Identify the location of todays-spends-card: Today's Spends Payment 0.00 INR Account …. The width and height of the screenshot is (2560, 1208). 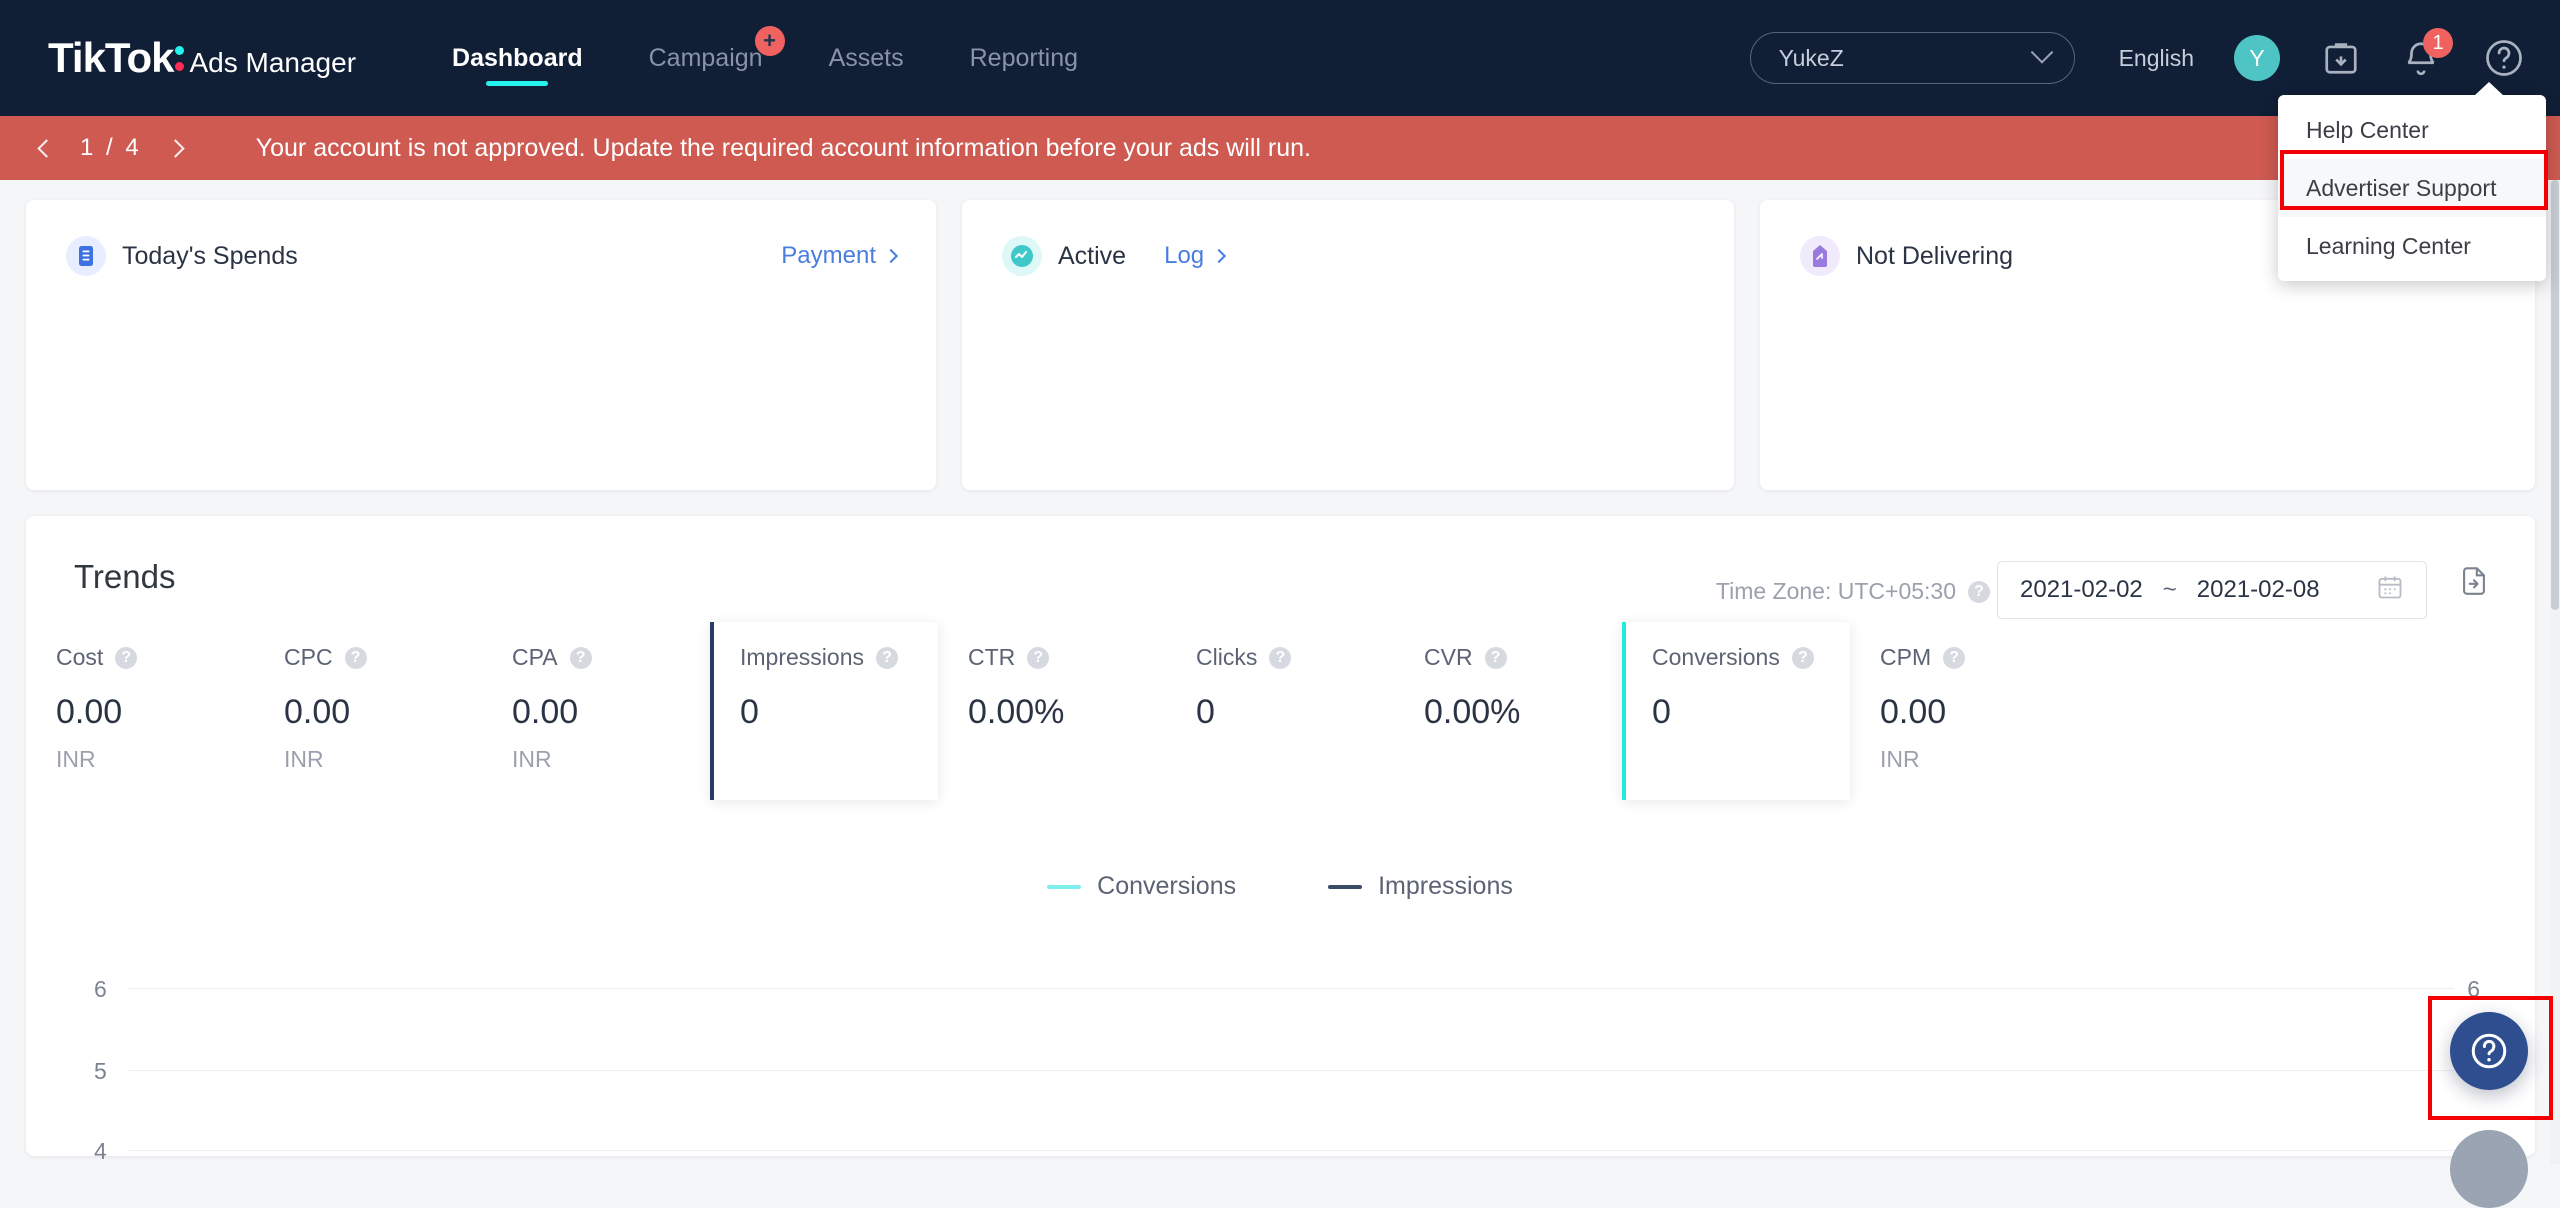
(481, 414).